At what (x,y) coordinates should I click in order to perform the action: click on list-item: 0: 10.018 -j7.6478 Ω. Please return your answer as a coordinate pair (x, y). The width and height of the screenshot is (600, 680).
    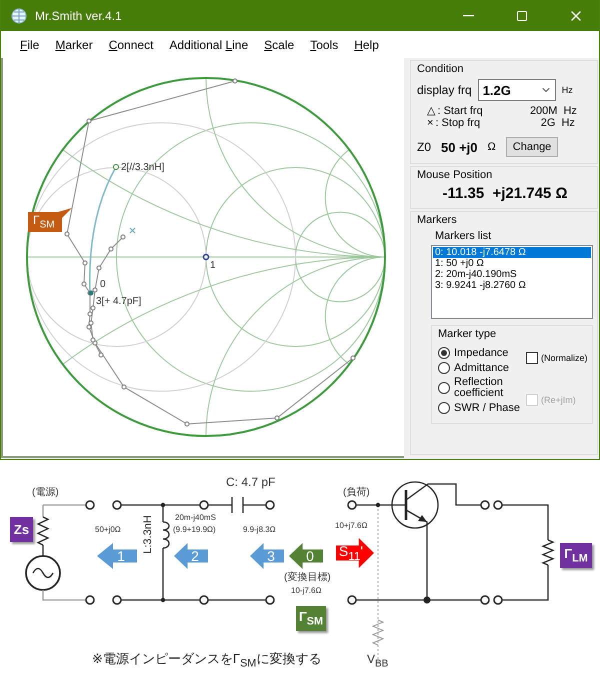
    Looking at the image, I should click on (512, 252).